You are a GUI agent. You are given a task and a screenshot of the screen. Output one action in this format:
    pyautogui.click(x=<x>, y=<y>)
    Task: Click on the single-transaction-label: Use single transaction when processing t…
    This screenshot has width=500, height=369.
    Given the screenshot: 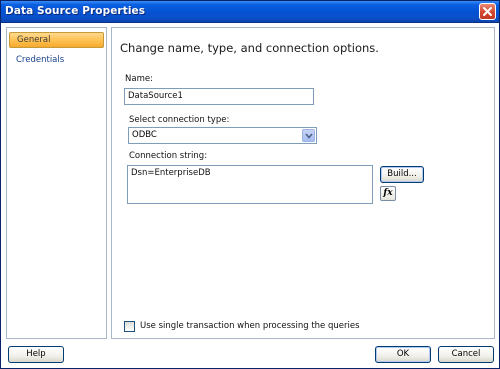 What is the action you would take?
    pyautogui.click(x=250, y=326)
    